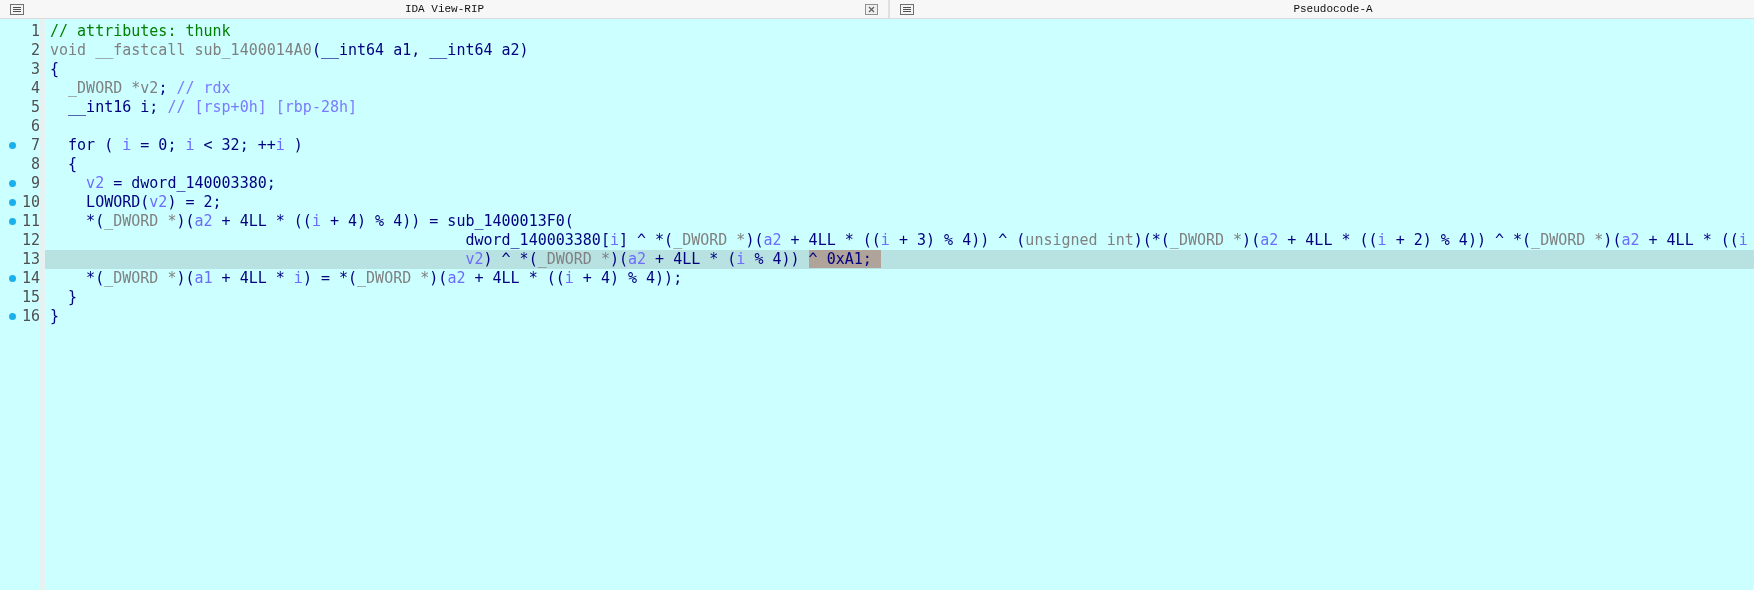 This screenshot has width=1754, height=590. I want to click on line-number: 13, so click(30, 259).